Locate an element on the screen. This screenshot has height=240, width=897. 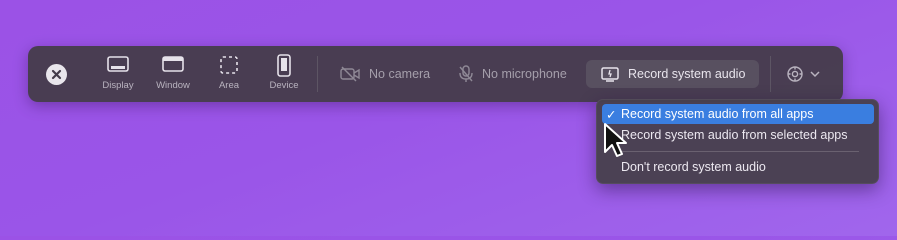
close-button is located at coordinates (56, 74).